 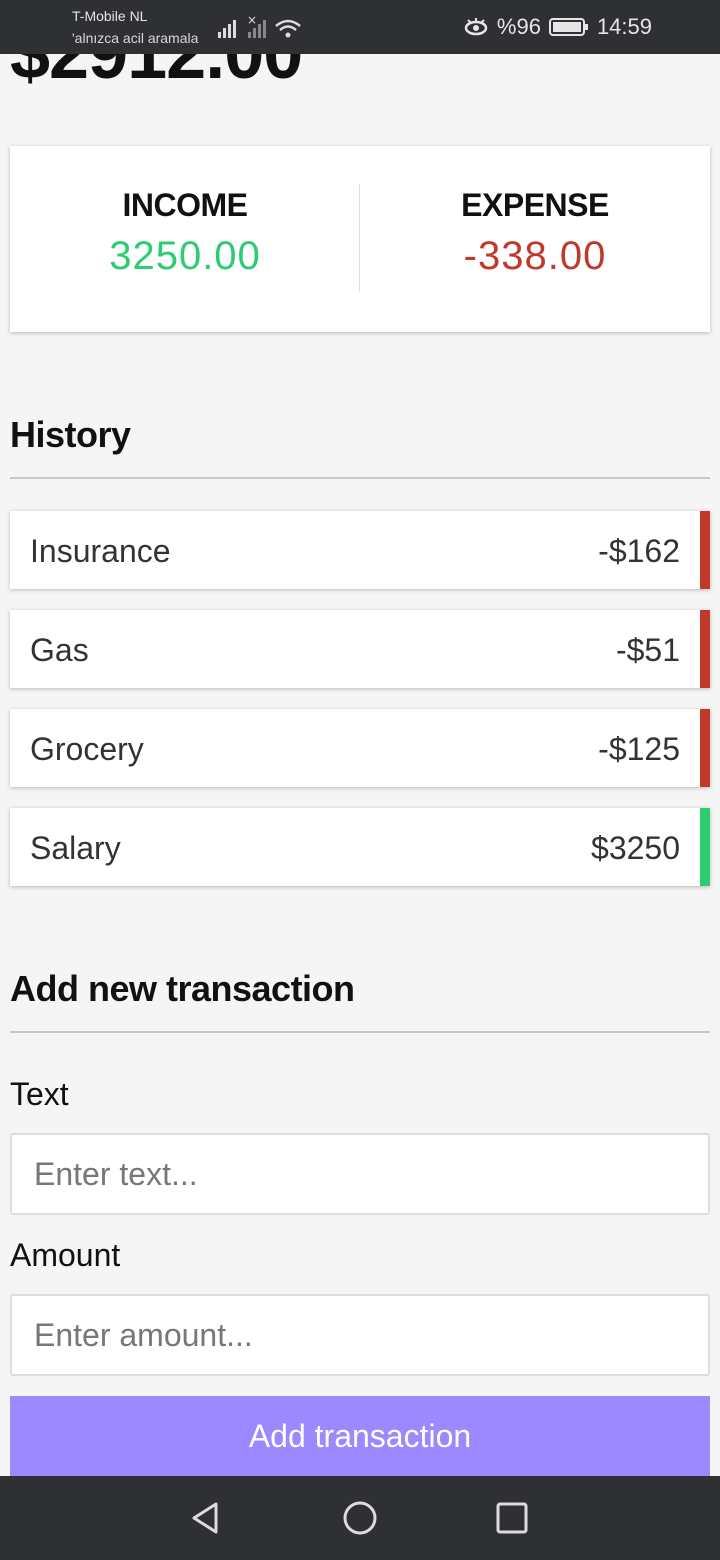 I want to click on history-item: Grocery -$125, so click(x=360, y=748).